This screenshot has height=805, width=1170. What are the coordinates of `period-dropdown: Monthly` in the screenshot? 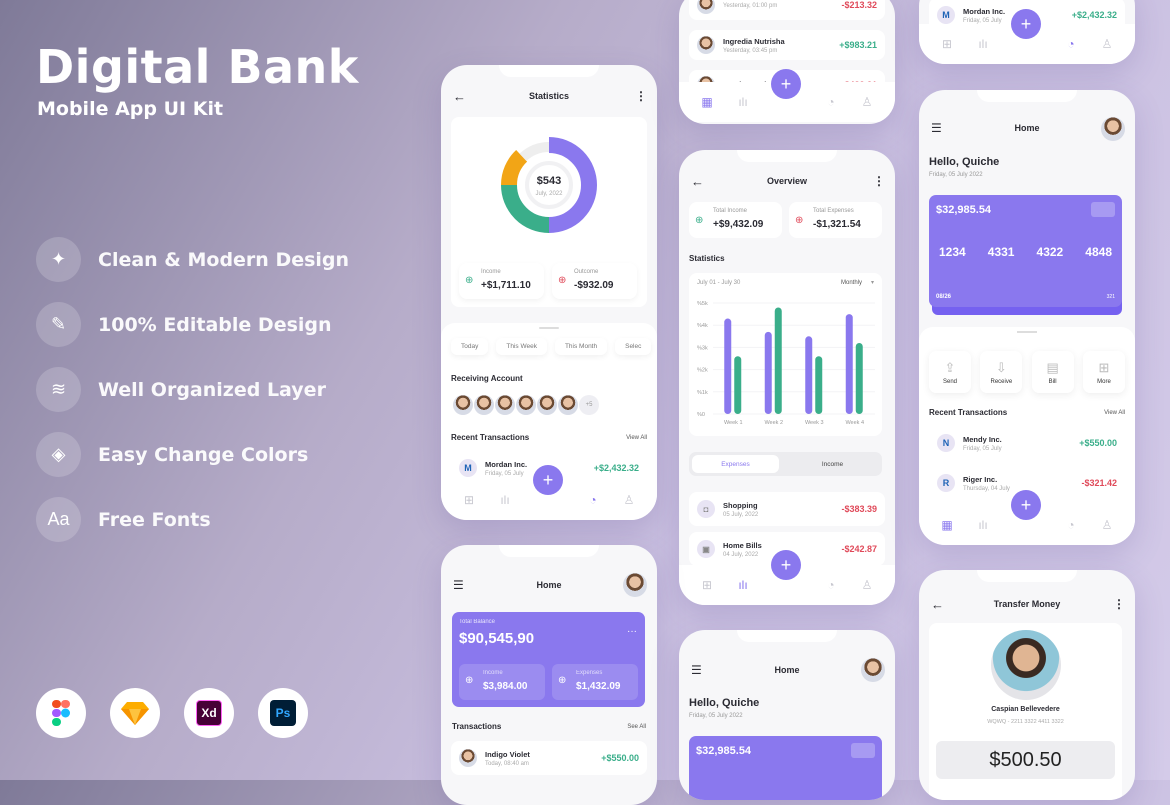 It's located at (851, 283).